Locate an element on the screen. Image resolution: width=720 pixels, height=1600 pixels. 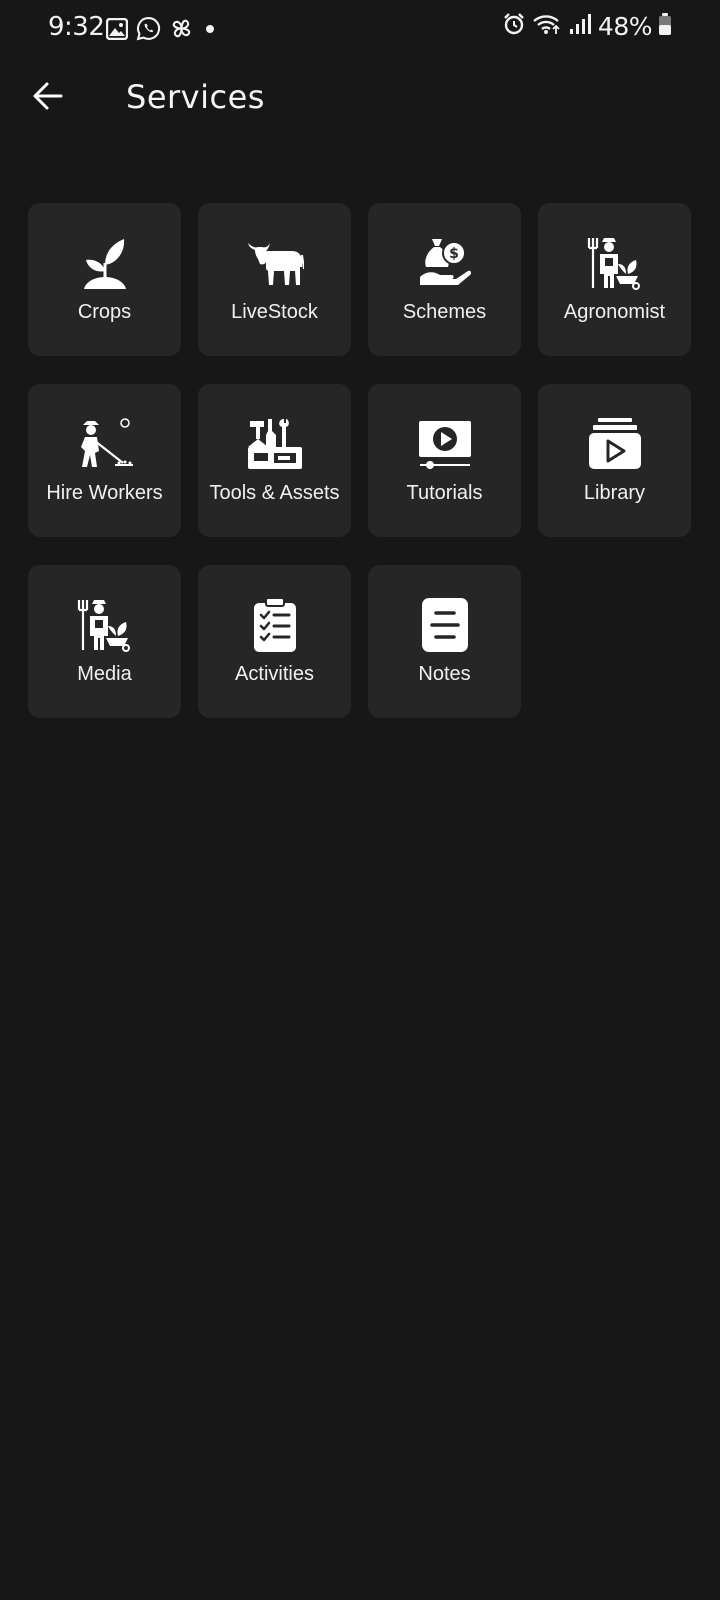
cow-icon is located at coordinates (275, 263).